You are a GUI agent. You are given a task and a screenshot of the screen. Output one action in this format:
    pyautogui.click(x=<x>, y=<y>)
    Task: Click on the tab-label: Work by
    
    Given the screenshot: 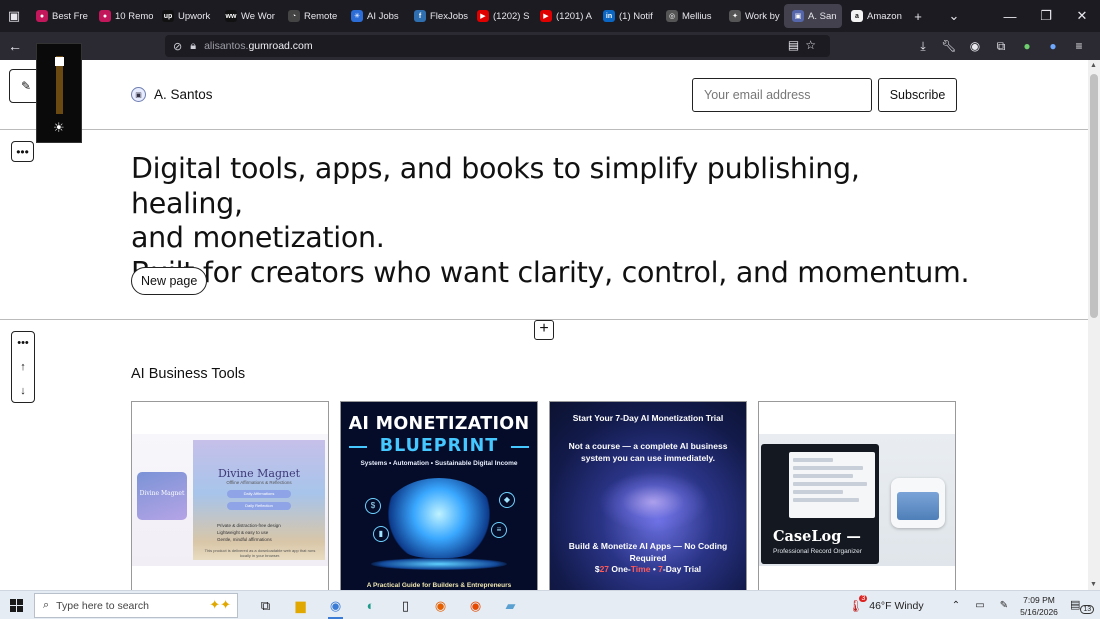 What is the action you would take?
    pyautogui.click(x=762, y=16)
    